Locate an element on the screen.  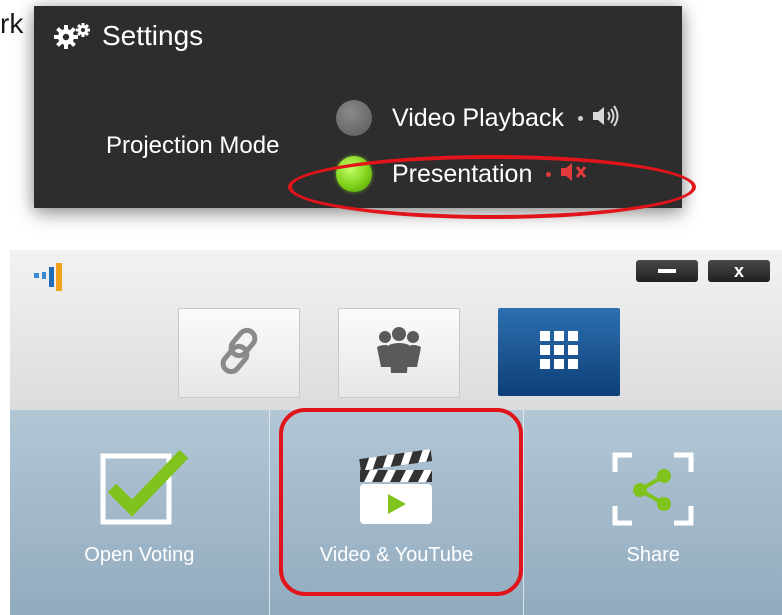
voting-check-icon is located at coordinates (145, 491).